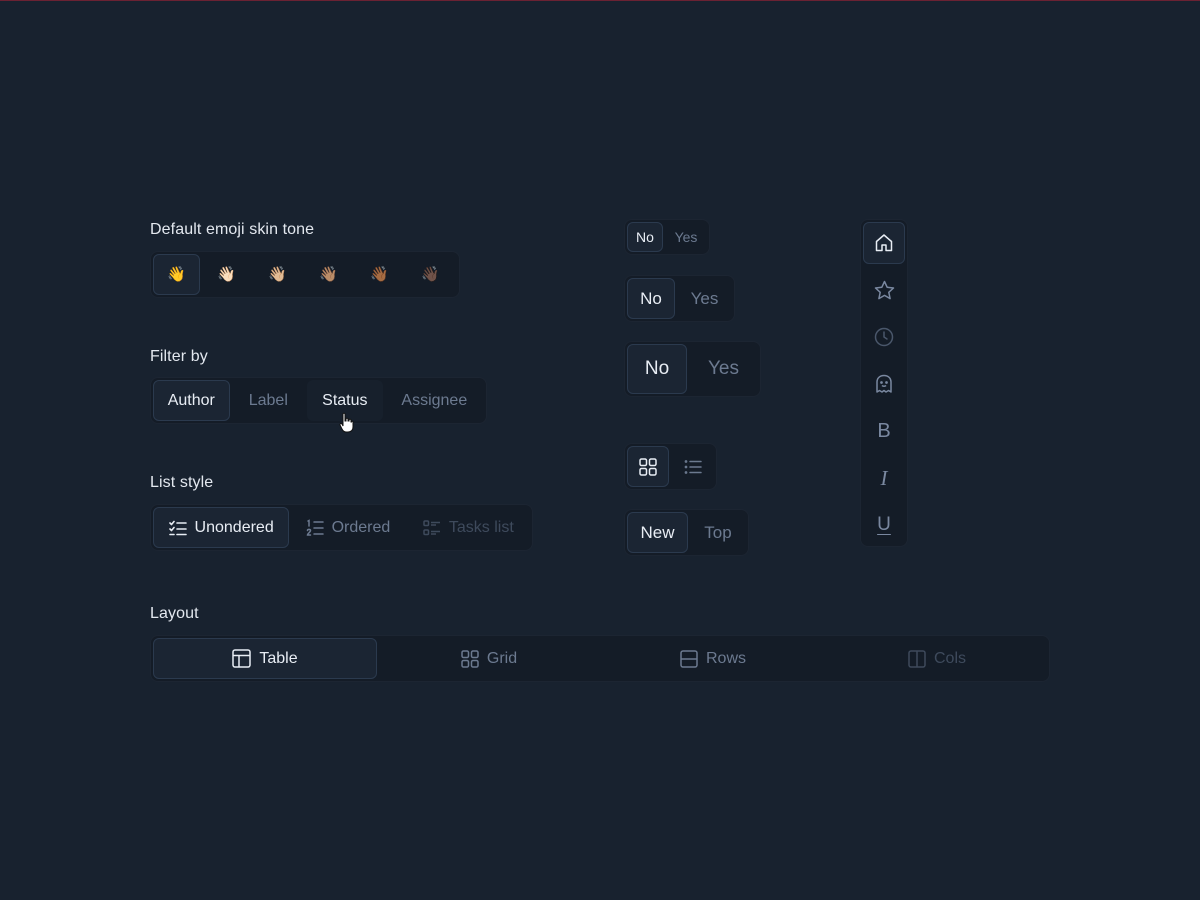 This screenshot has width=1200, height=900. I want to click on ghost-icon, so click(884, 384).